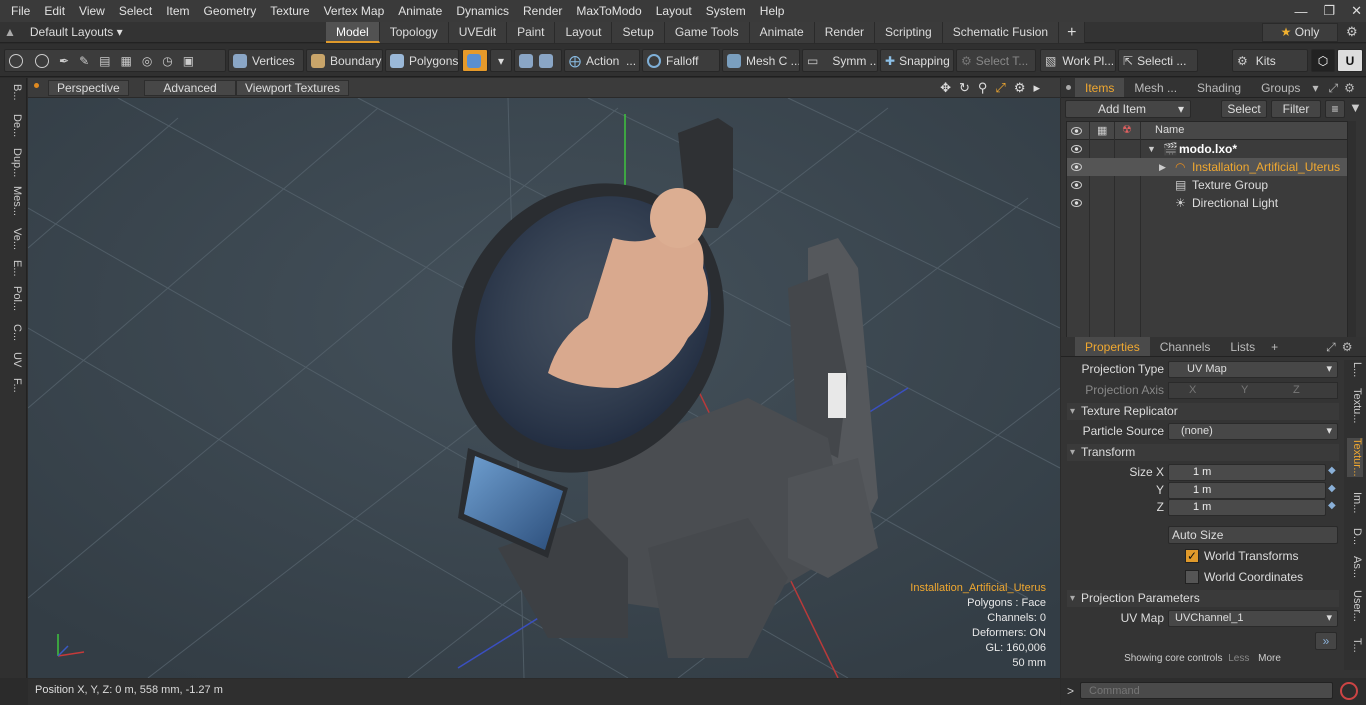  Describe the element at coordinates (1100, 87) in the screenshot. I see `tab-items: Items` at that location.